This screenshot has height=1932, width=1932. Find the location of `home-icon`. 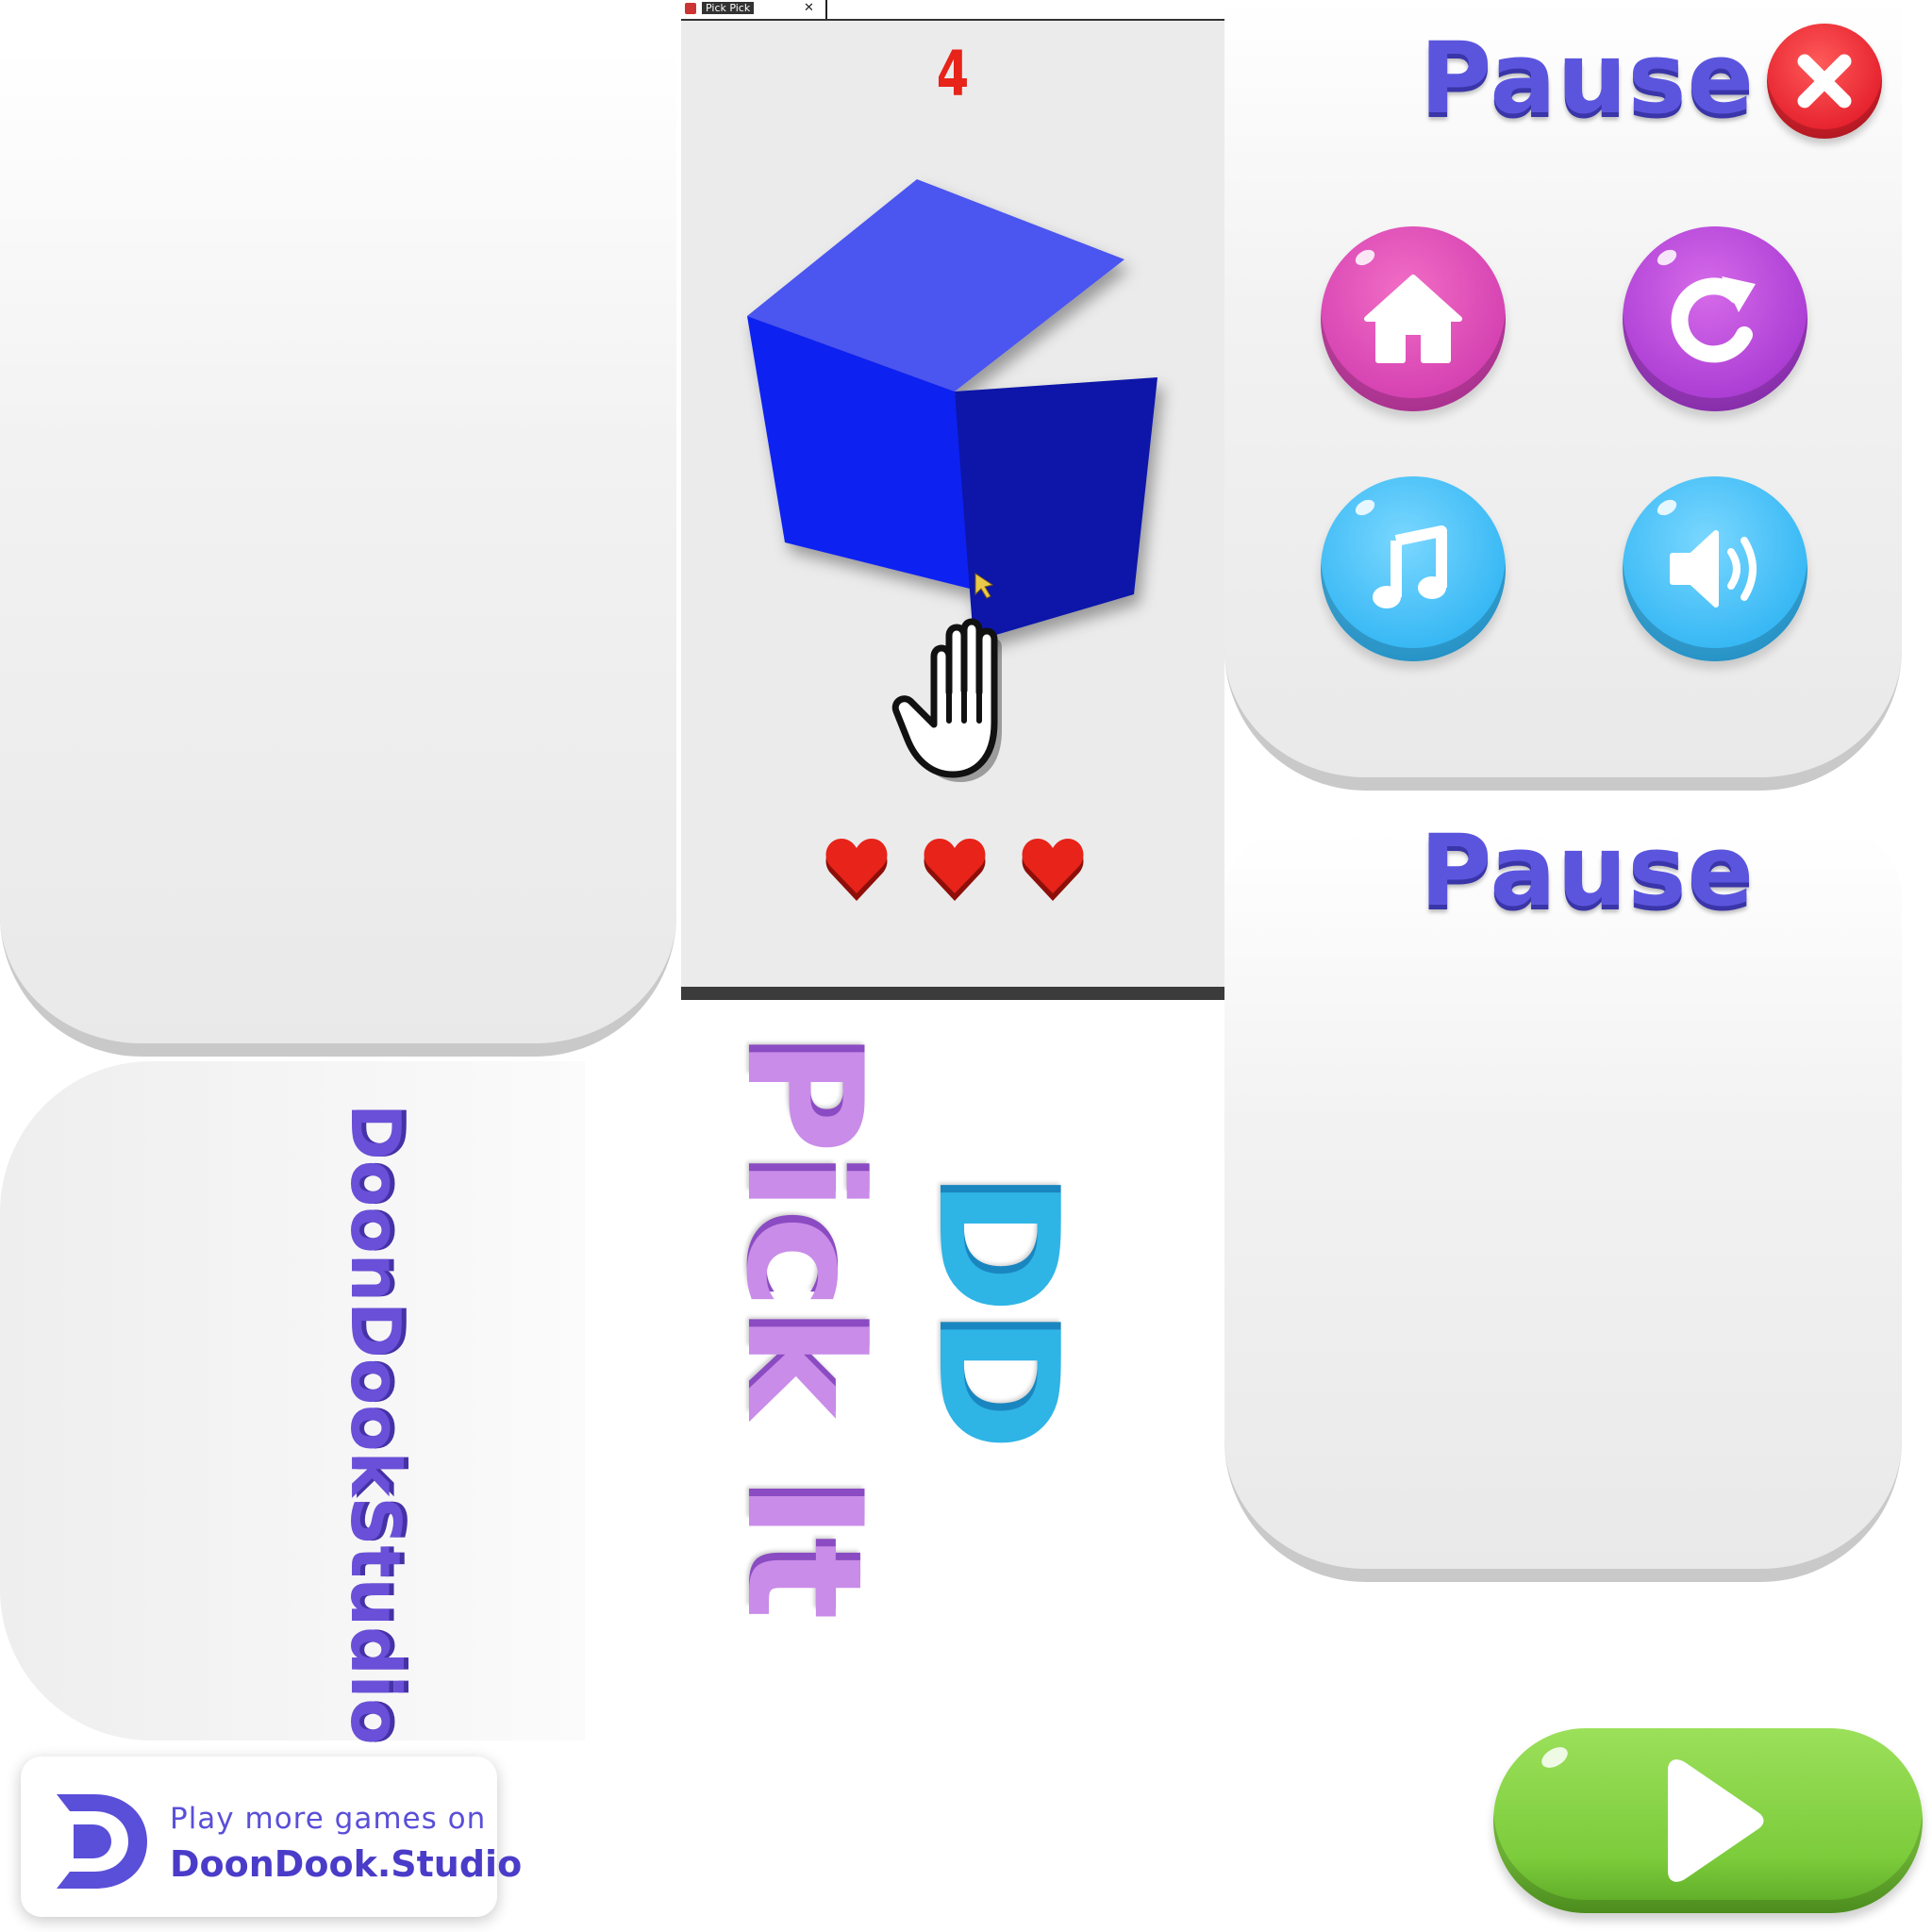

home-icon is located at coordinates (1413, 319).